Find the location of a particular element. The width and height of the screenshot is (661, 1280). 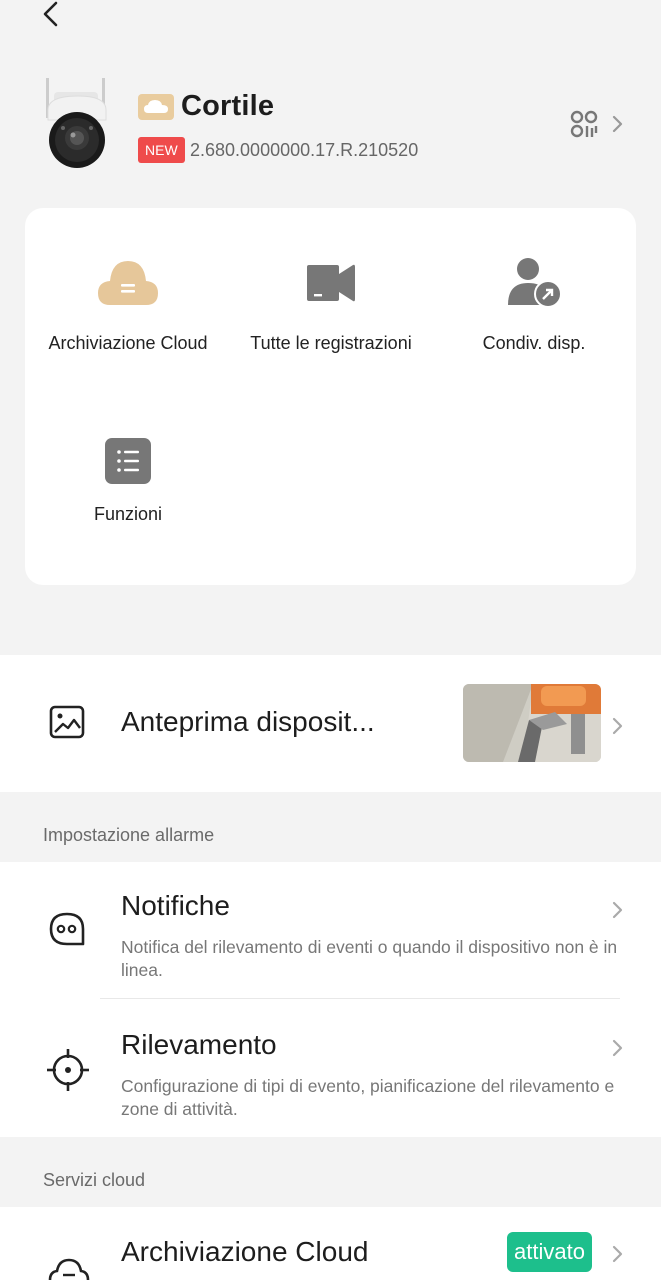

firmware-version: 2.680.0000000.17.R.210520 is located at coordinates (304, 150).